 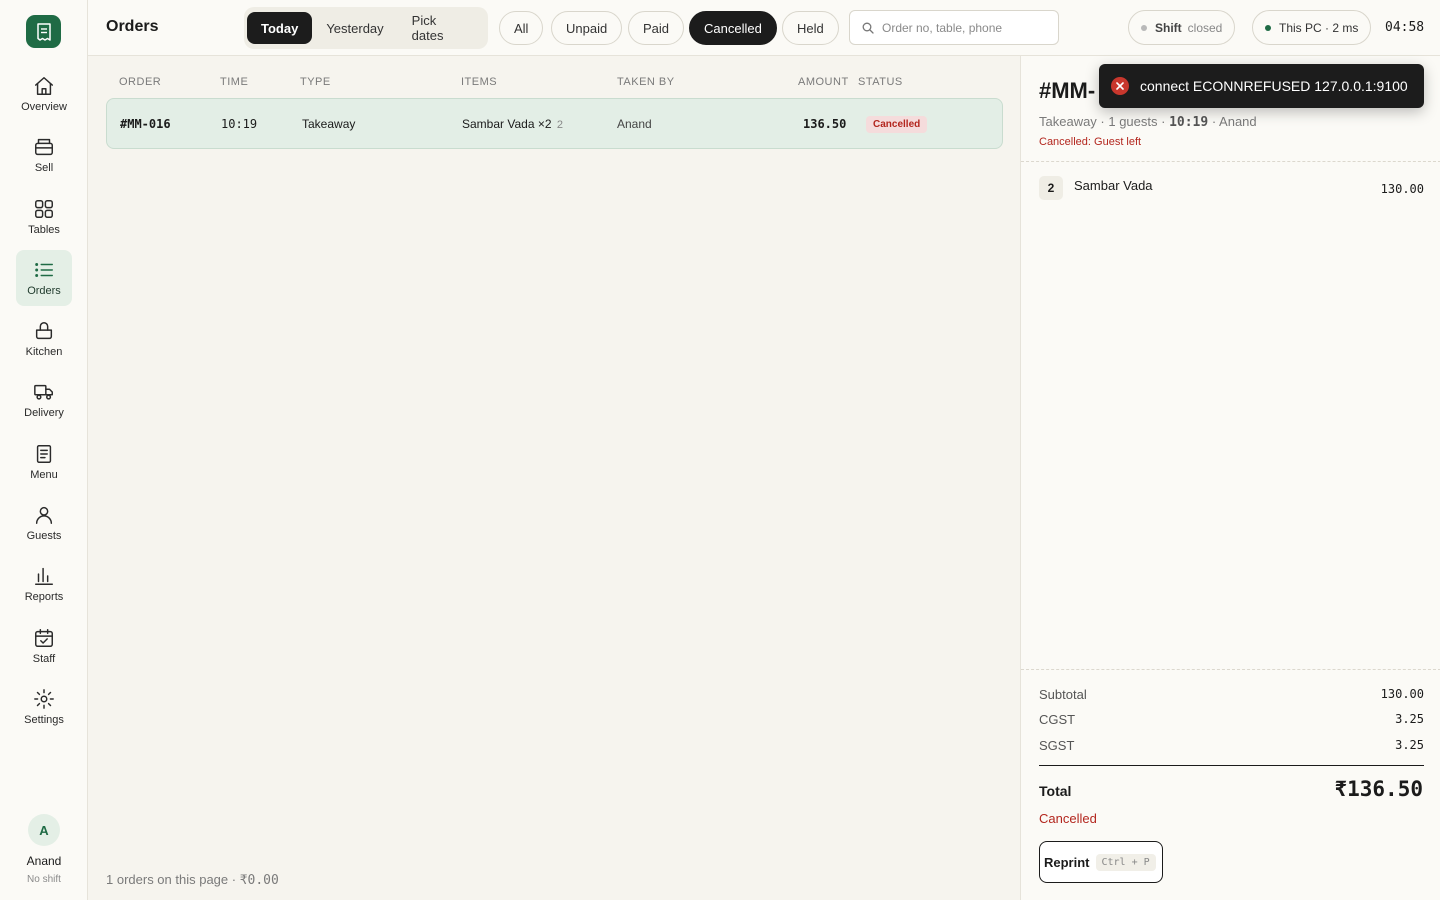 I want to click on filter-paid: Paid, so click(x=656, y=28).